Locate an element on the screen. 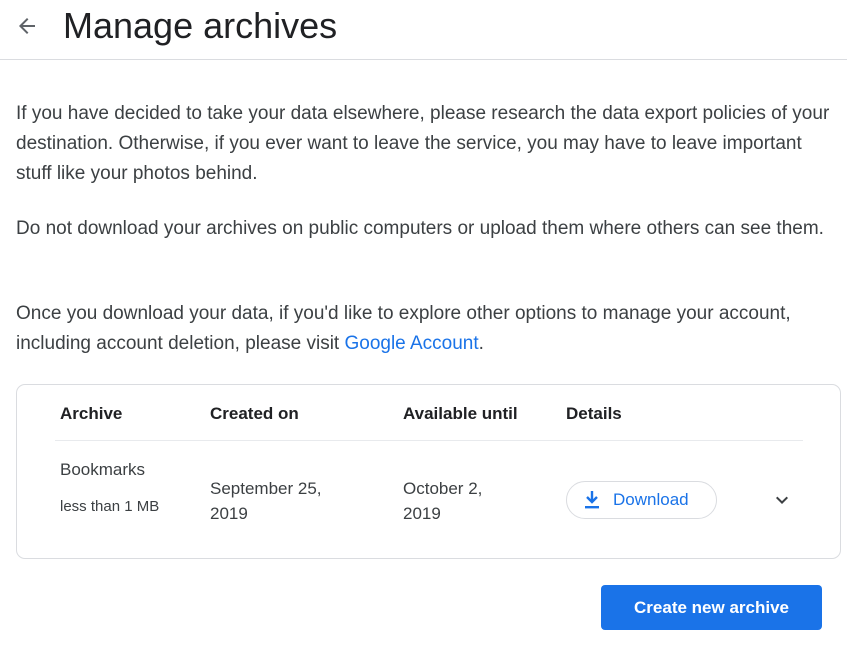 The image size is (847, 647). archive-name: Bookmarks is located at coordinates (103, 469).